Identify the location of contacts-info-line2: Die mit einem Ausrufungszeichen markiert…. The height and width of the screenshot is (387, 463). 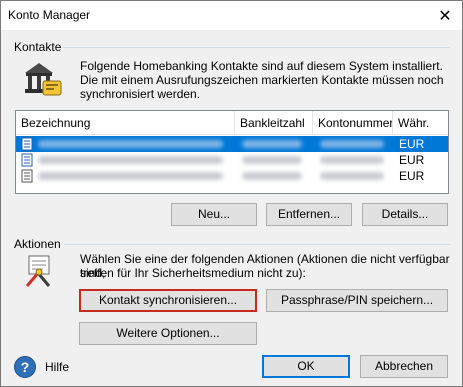
(262, 80).